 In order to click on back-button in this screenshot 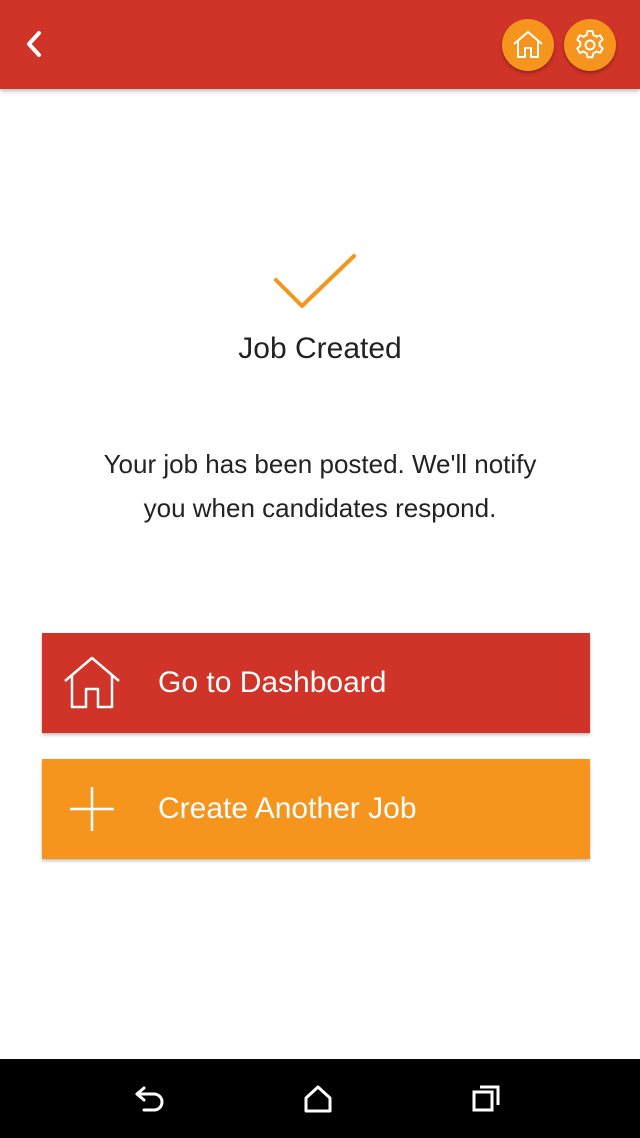, I will do `click(34, 44)`.